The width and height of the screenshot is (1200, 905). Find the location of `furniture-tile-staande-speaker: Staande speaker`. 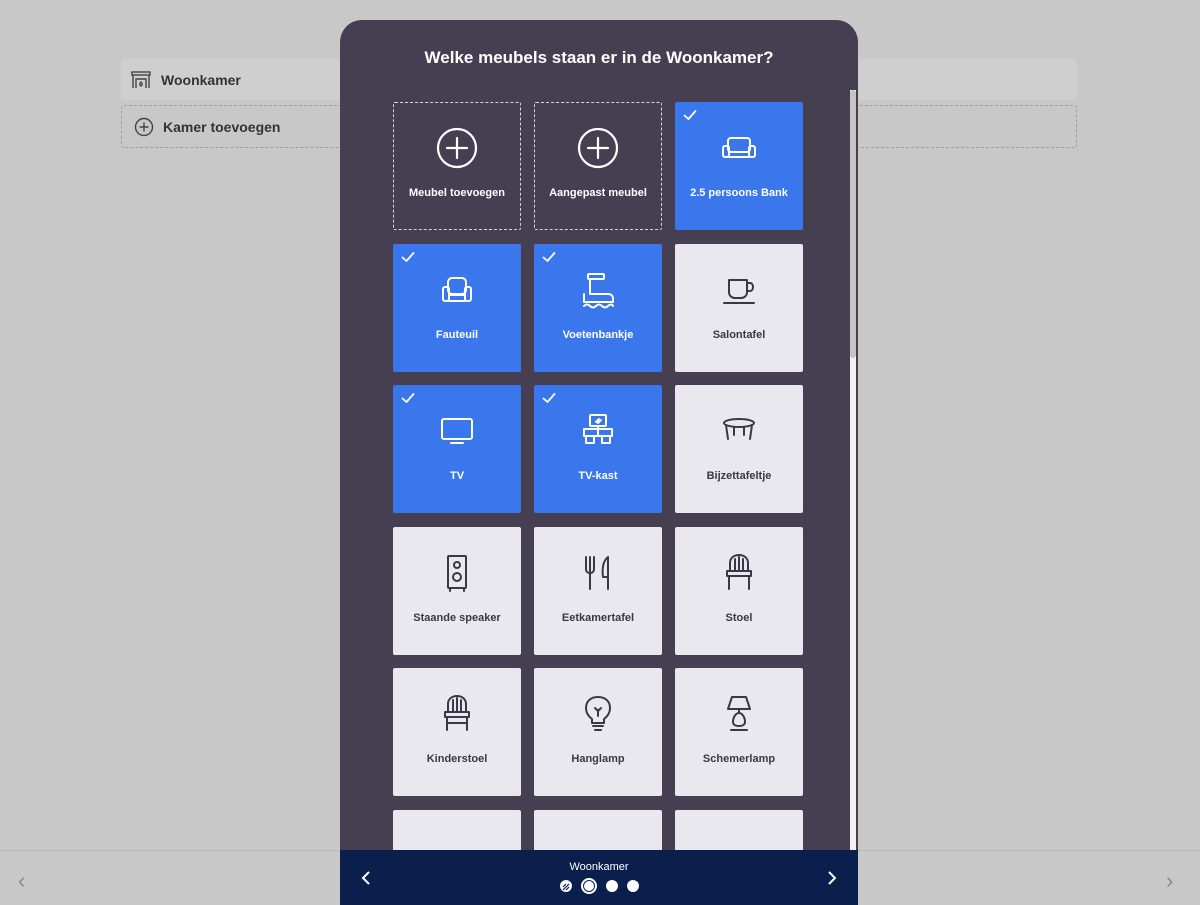

furniture-tile-staande-speaker: Staande speaker is located at coordinates (457, 590).